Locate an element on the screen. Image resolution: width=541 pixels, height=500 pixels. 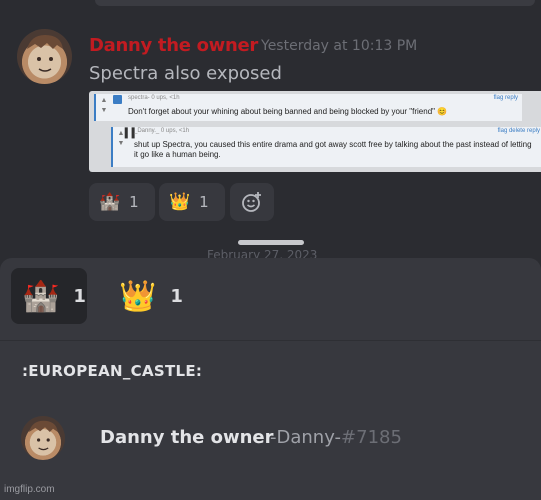
divider is located at coordinates (270, 340).